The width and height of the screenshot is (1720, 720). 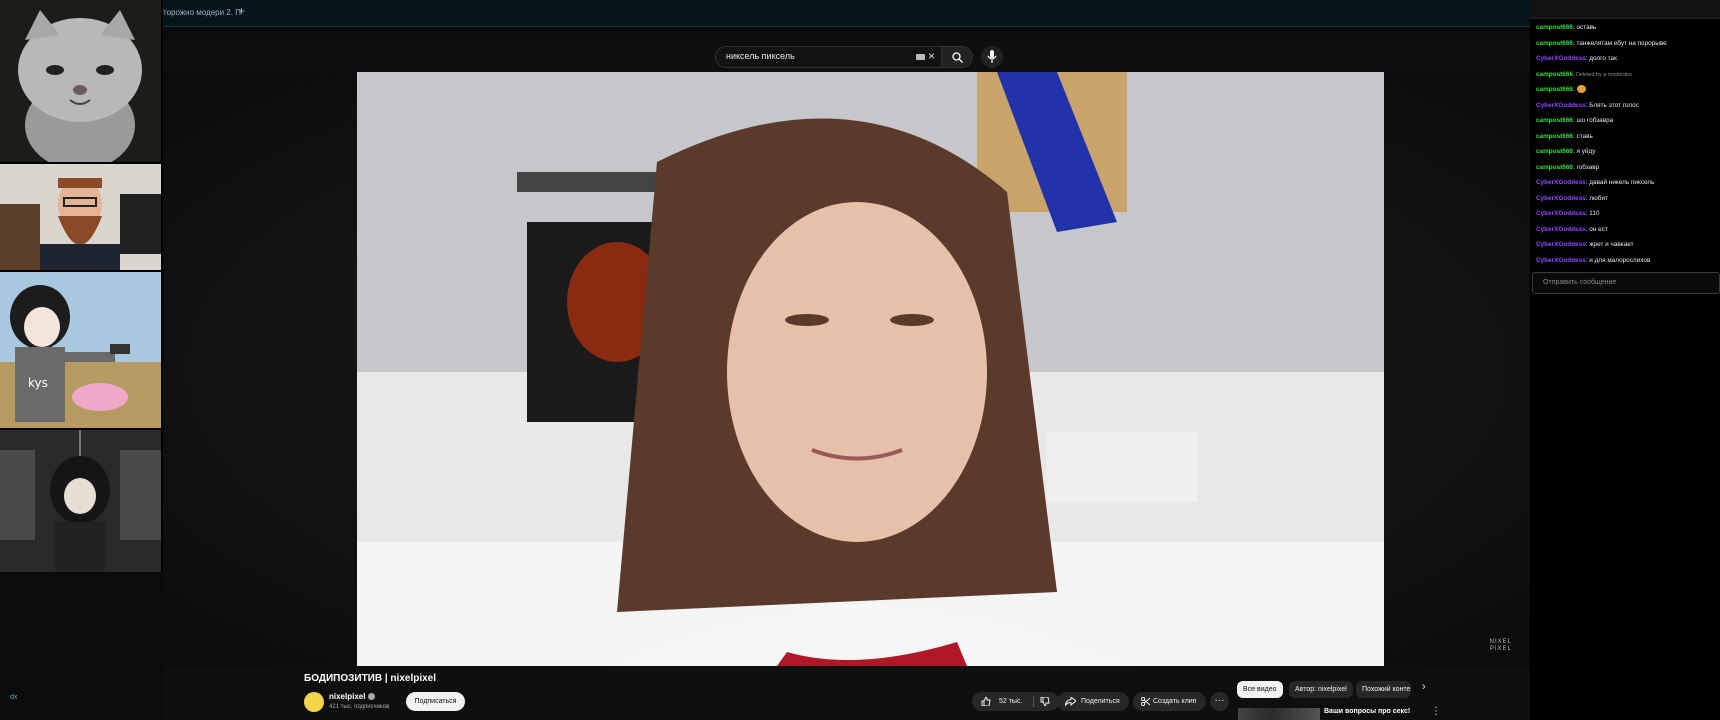 I want to click on create-clip-label: Создать клип, so click(x=1175, y=701).